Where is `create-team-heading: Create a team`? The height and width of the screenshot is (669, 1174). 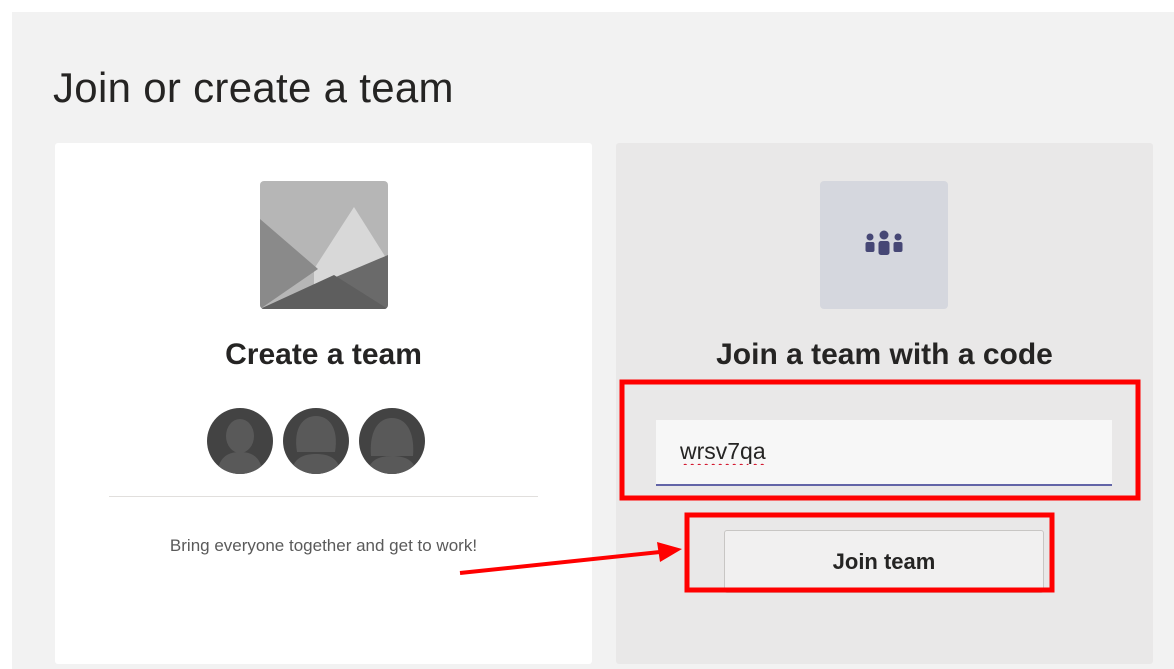 create-team-heading: Create a team is located at coordinates (323, 354).